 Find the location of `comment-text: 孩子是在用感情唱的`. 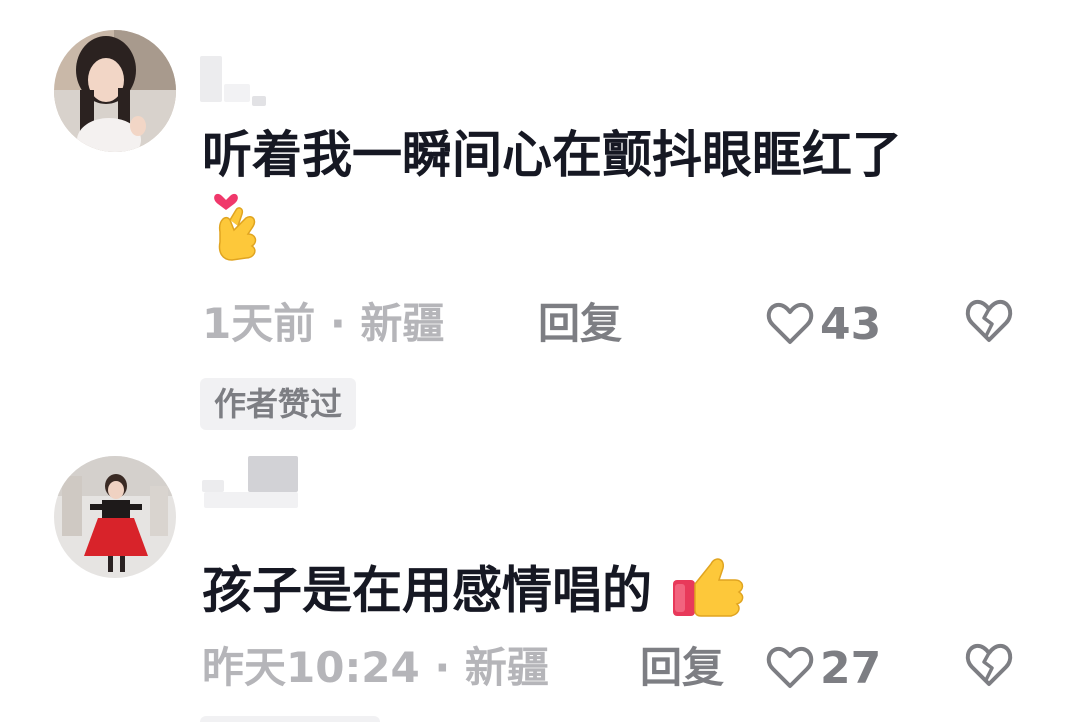

comment-text: 孩子是在用感情唱的 is located at coordinates (473, 594).